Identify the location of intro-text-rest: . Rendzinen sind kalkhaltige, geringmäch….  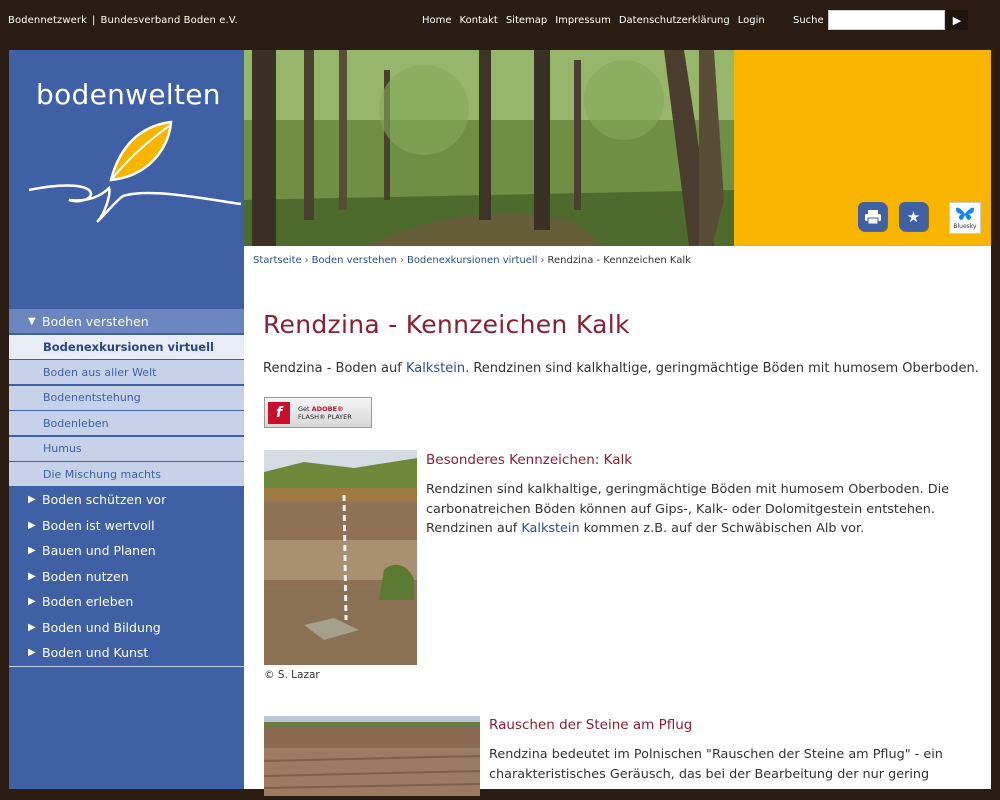
(722, 368).